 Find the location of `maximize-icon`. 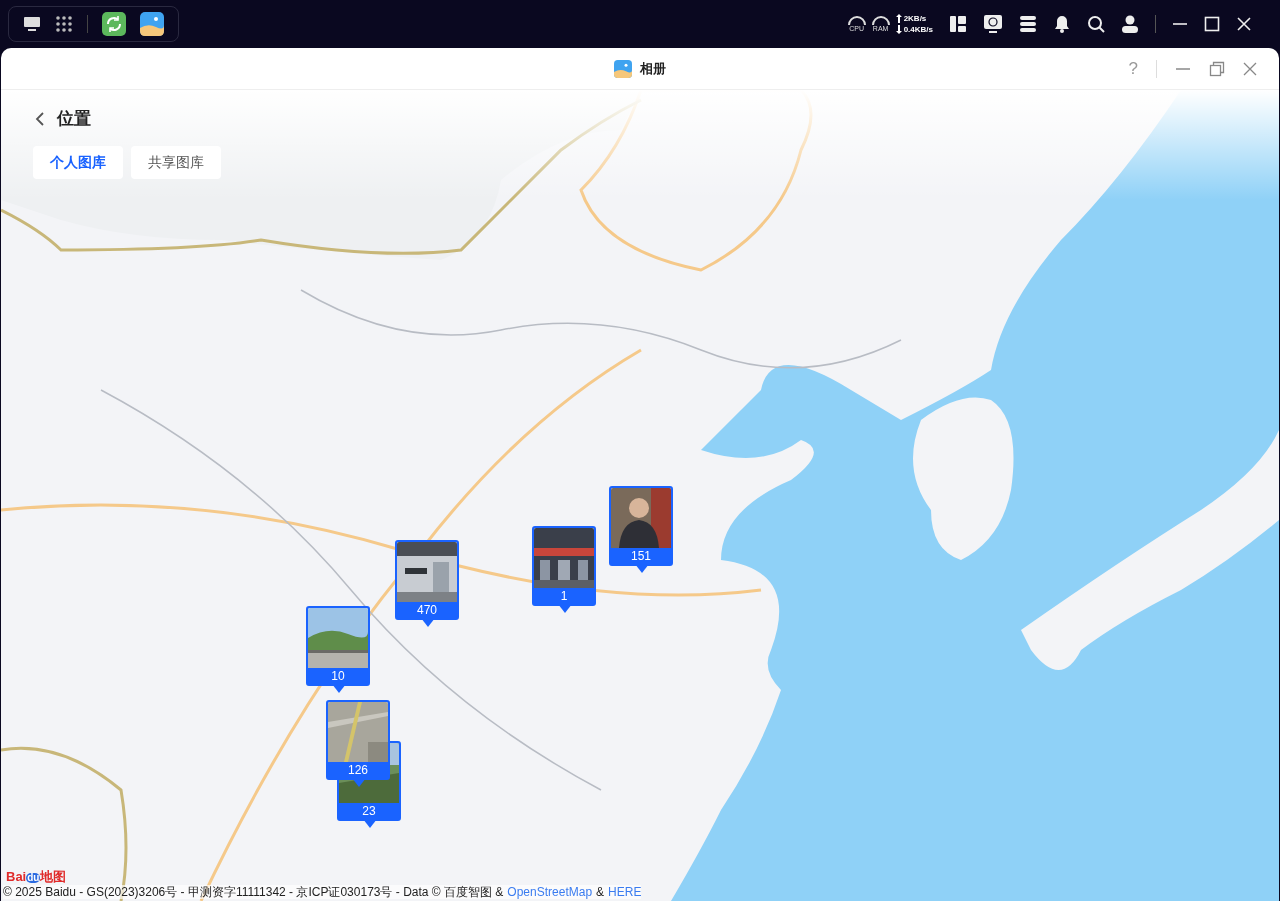

maximize-icon is located at coordinates (1212, 24).